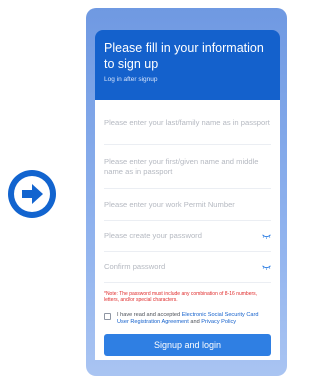 This screenshot has width=320, height=376. I want to click on agreement-prefix: I have read and accepted, so click(149, 314).